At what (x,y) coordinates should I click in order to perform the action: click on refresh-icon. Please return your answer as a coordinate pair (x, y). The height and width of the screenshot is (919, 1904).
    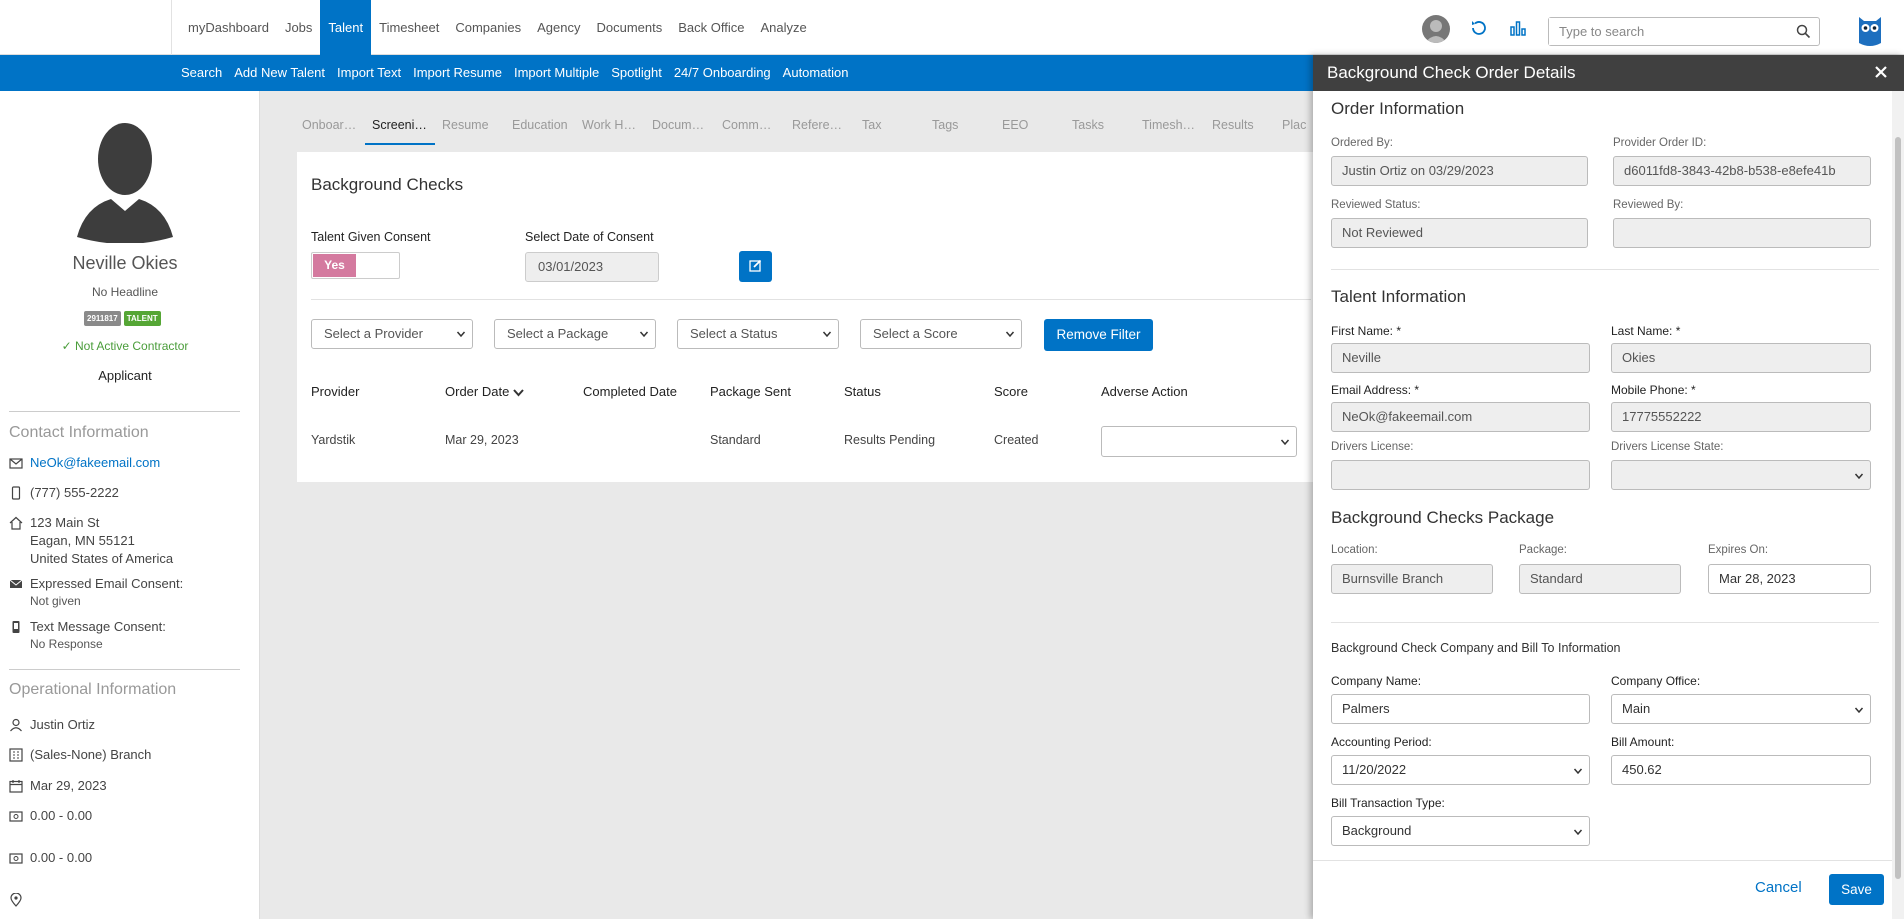
    Looking at the image, I should click on (1479, 28).